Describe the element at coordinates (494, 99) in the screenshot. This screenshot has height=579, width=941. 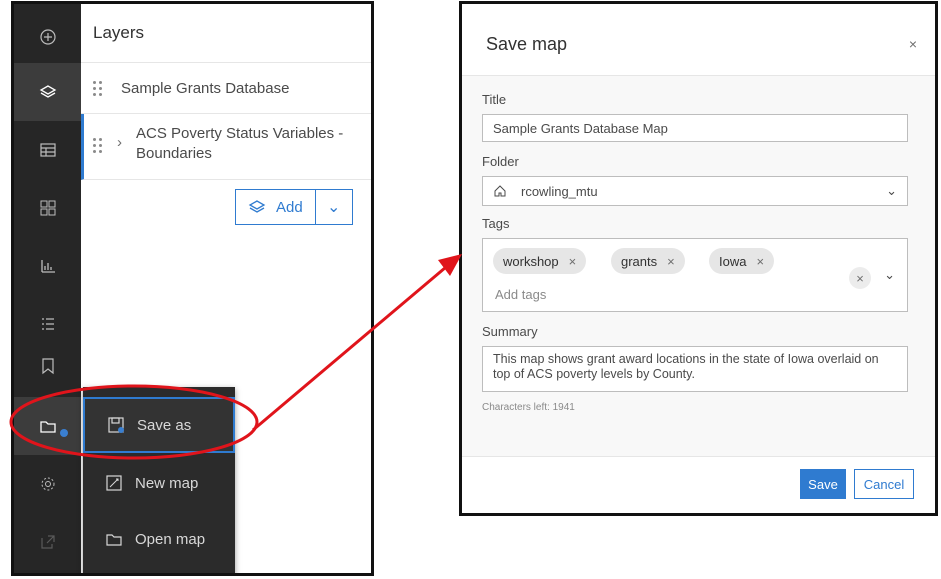
I see `title-label: Title` at that location.